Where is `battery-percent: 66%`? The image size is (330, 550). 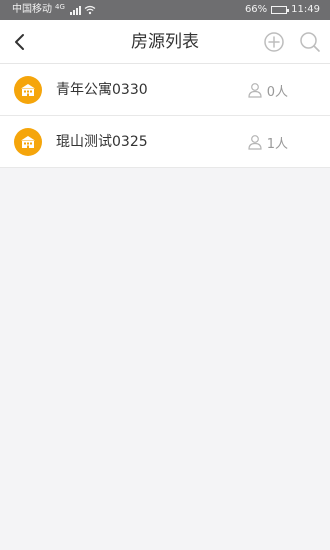
battery-percent: 66% is located at coordinates (256, 9).